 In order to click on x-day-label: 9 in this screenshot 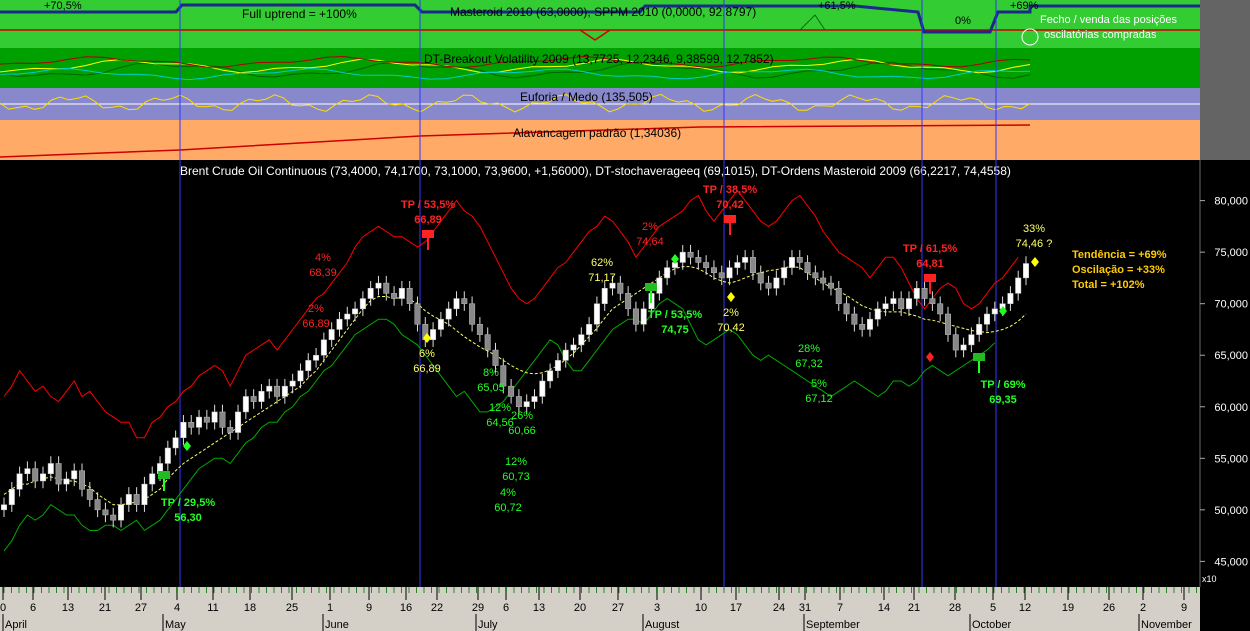, I will do `click(369, 608)`.